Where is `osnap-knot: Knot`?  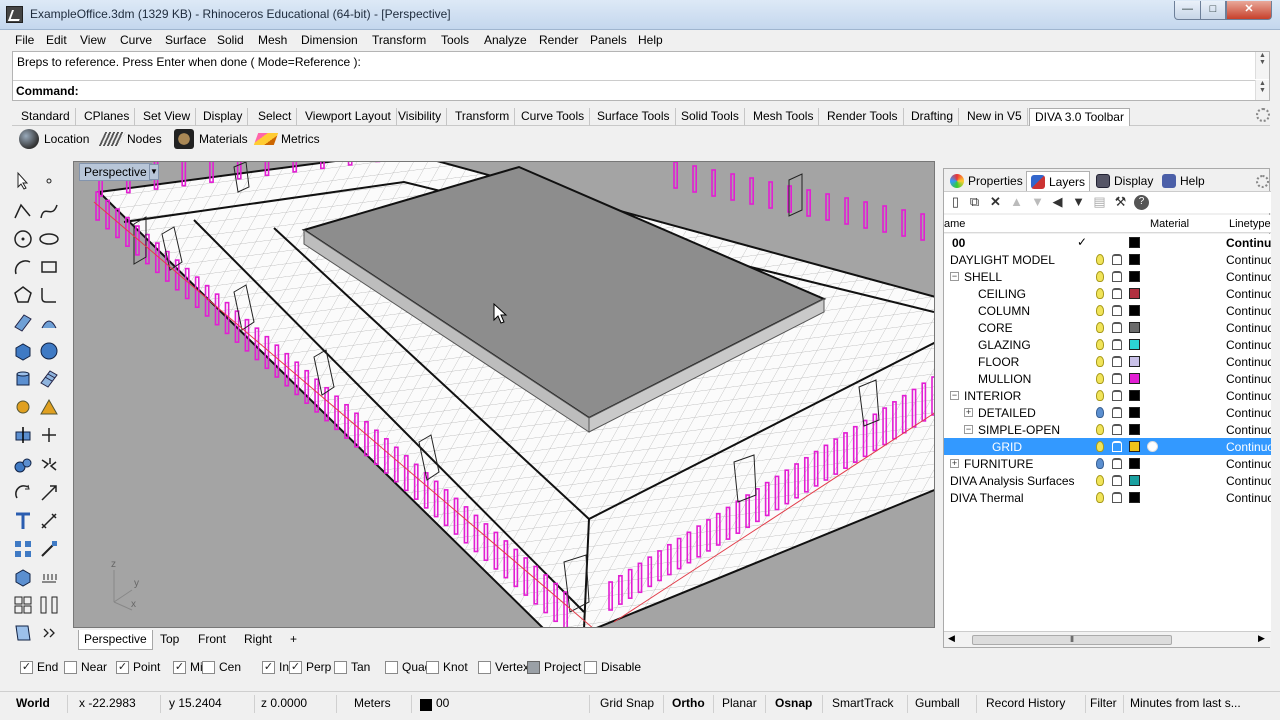 osnap-knot: Knot is located at coordinates (447, 667).